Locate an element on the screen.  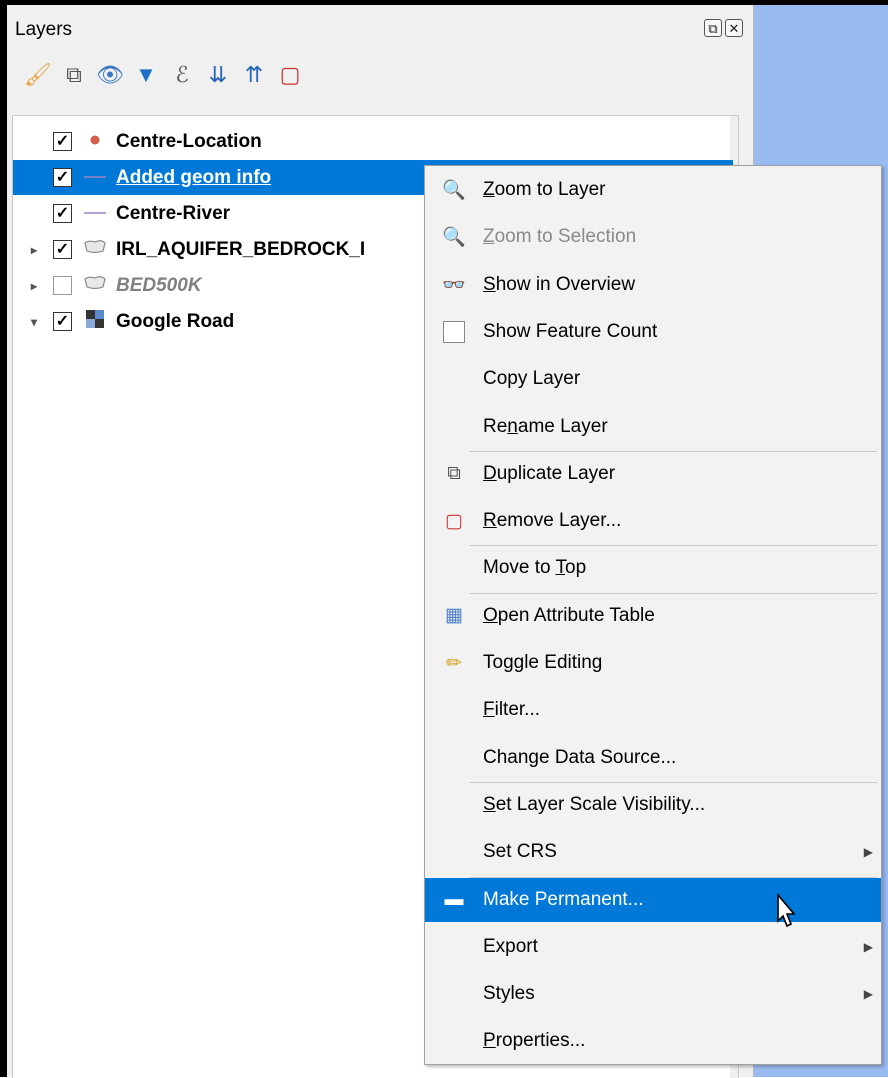
layer-row: ▸ BED500K is located at coordinates (107, 285).